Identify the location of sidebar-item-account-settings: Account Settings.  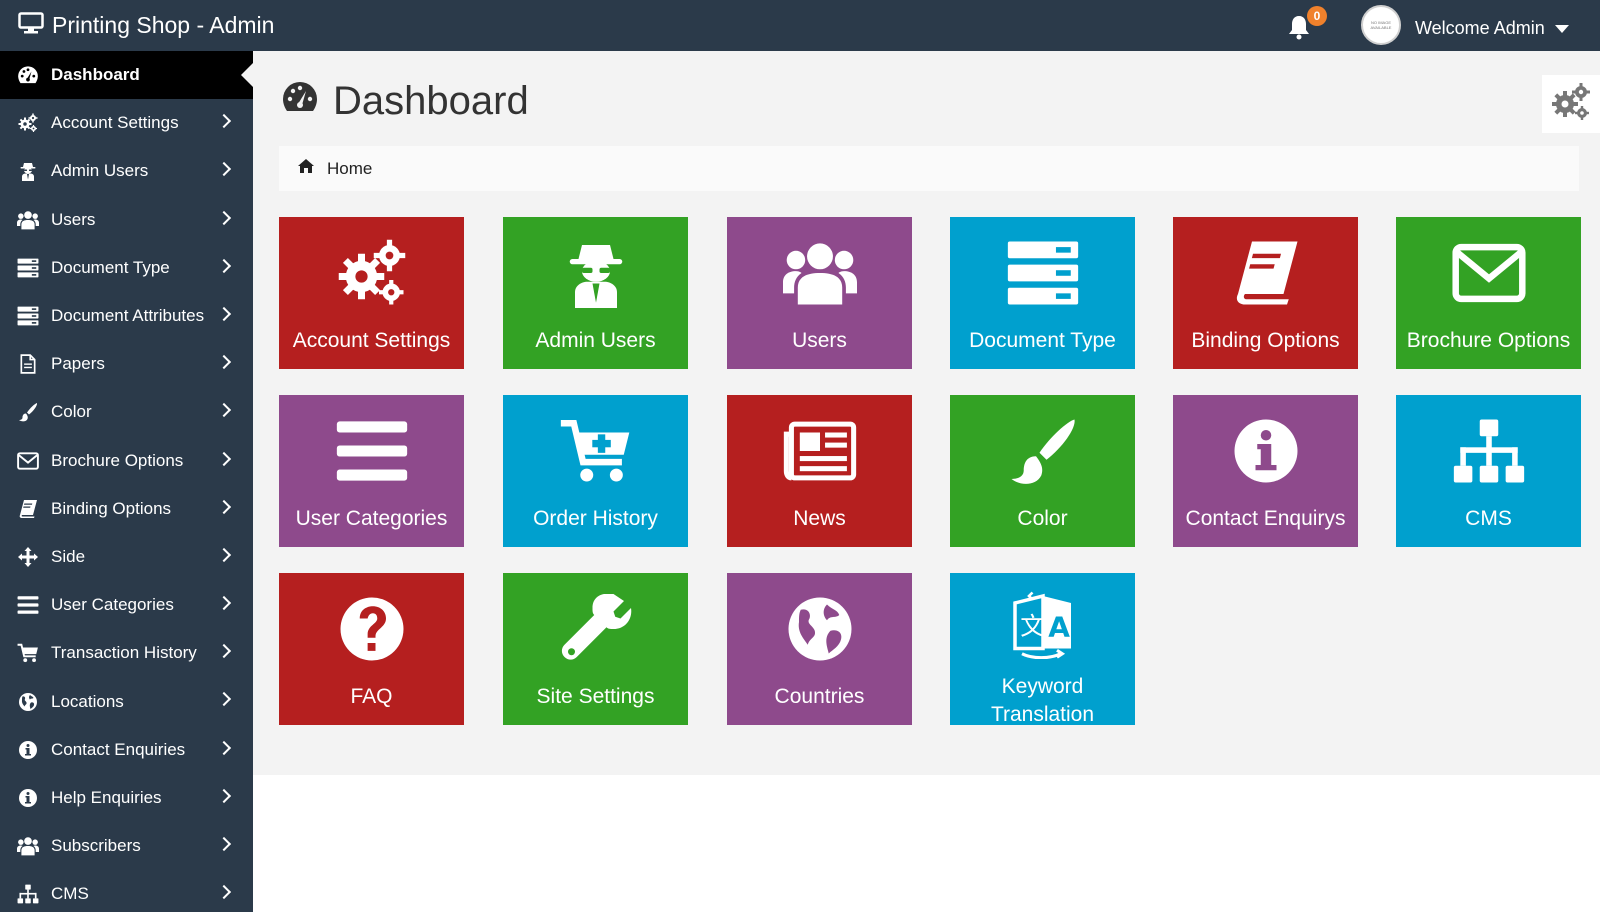
(126, 123).